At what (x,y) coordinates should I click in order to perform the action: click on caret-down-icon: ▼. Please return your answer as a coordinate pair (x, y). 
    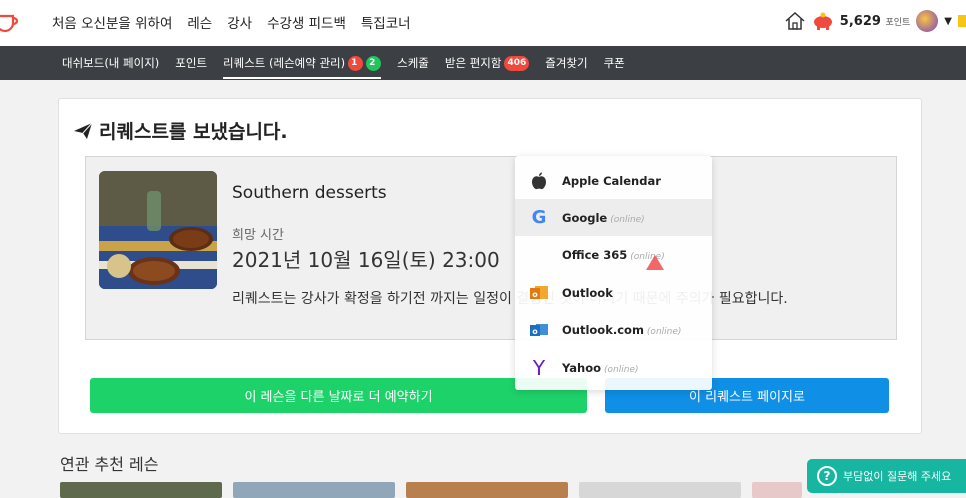
    Looking at the image, I should click on (948, 21).